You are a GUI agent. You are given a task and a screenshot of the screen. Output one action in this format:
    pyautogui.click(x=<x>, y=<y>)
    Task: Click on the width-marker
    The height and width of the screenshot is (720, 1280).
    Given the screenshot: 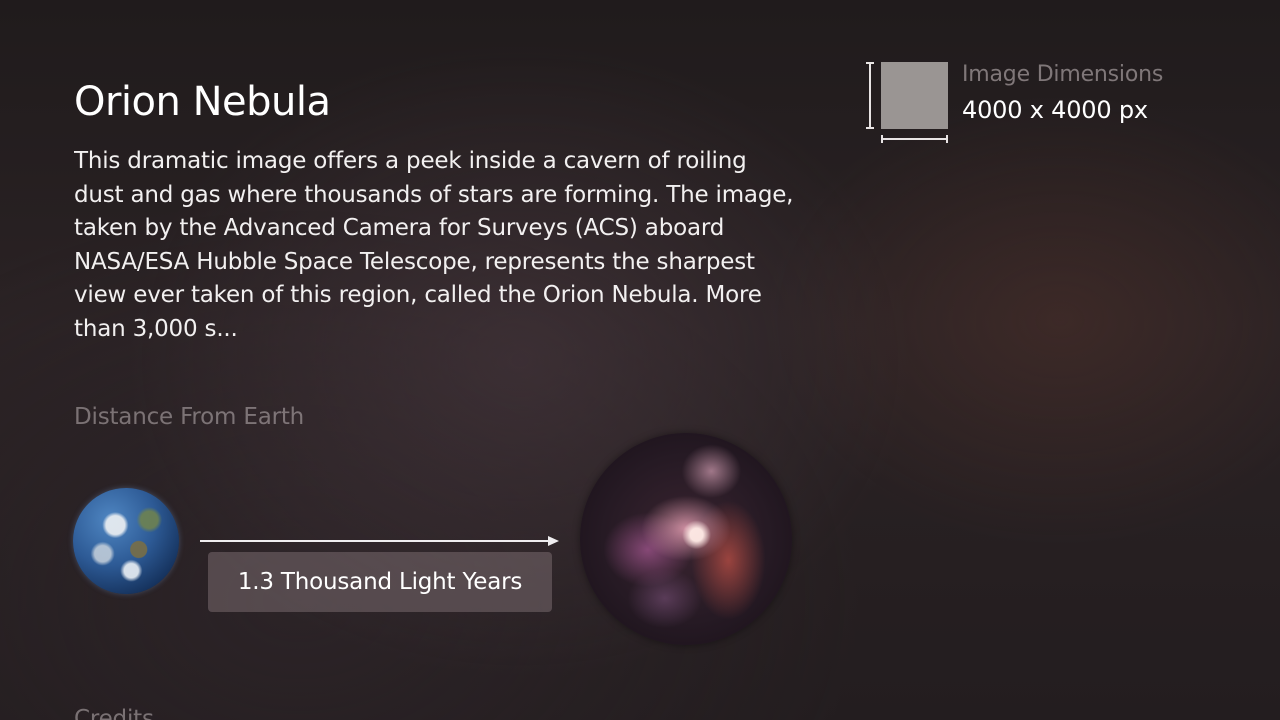 What is the action you would take?
    pyautogui.click(x=914, y=139)
    